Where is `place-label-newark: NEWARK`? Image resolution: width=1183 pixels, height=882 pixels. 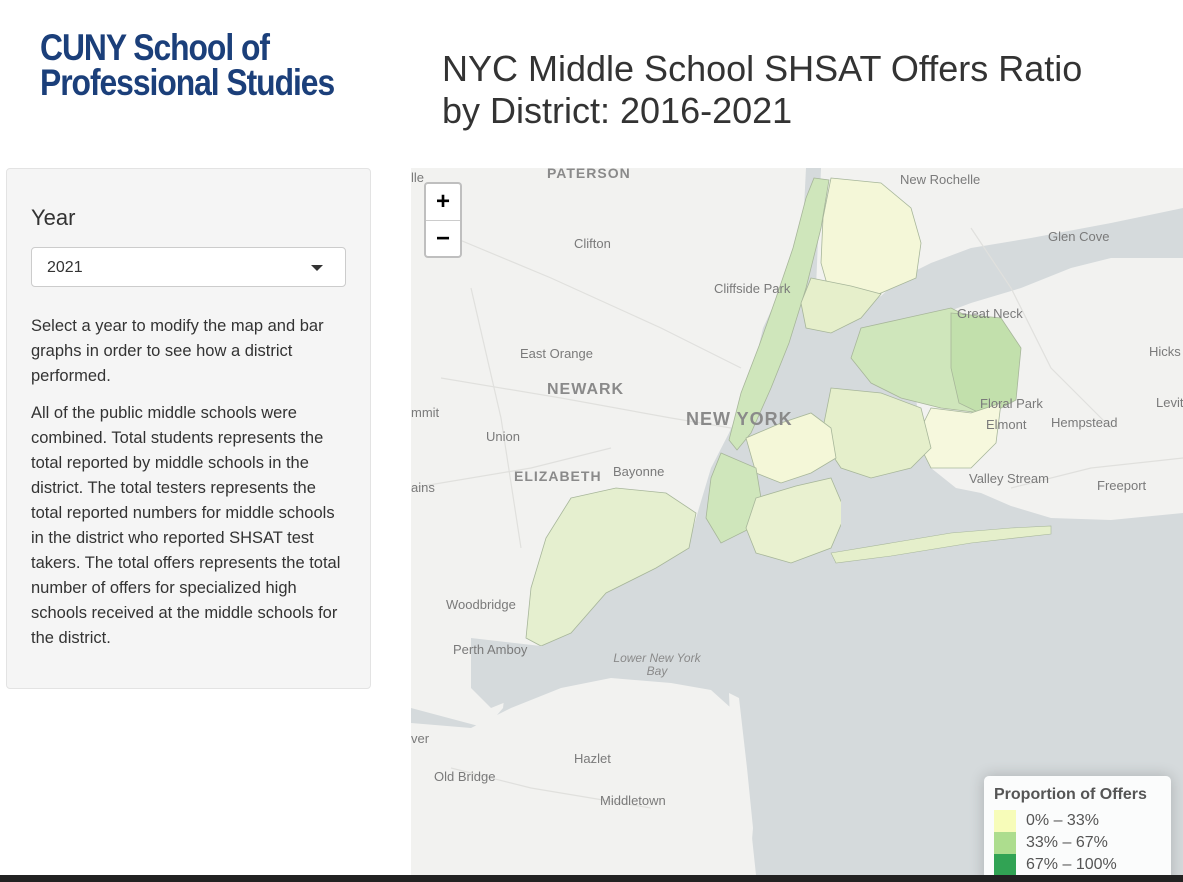
place-label-newark: NEWARK is located at coordinates (586, 389).